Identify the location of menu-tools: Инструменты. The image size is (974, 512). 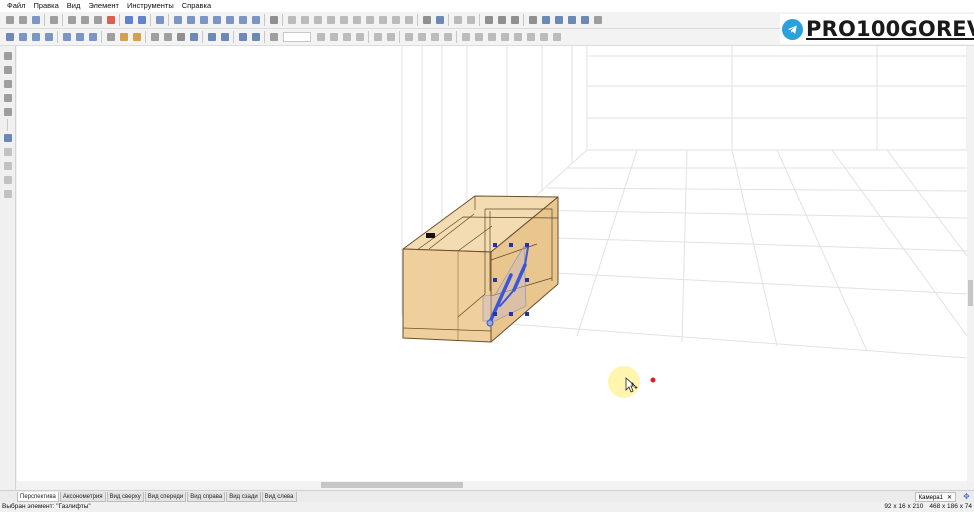
(150, 6).